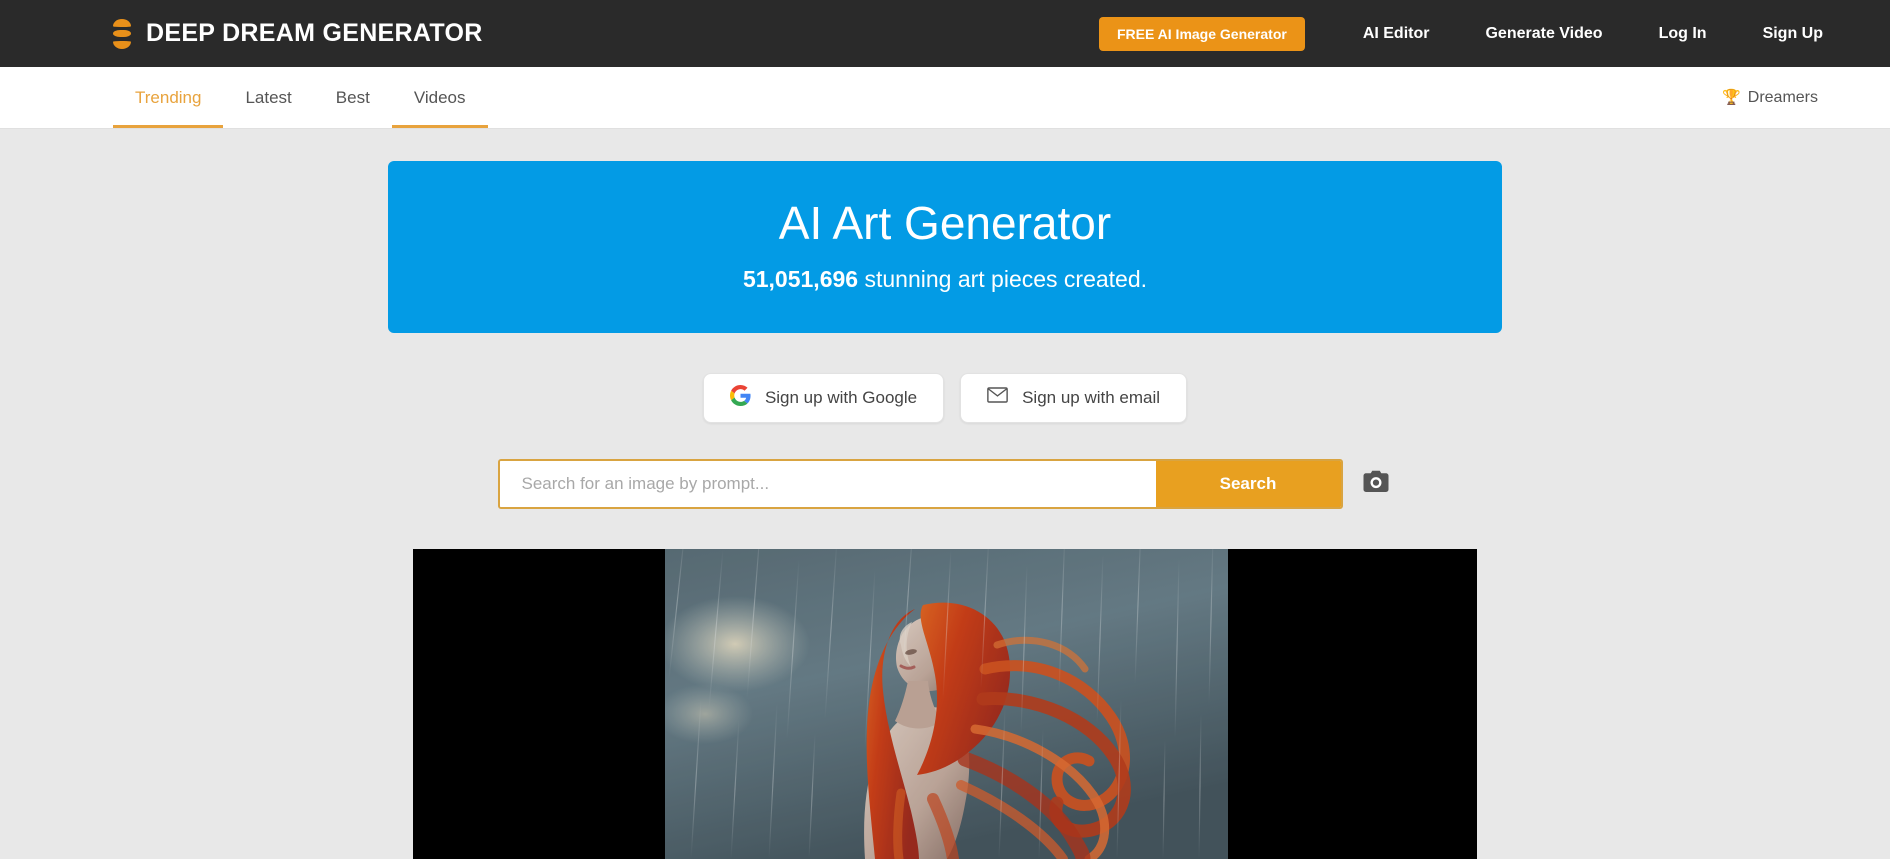  I want to click on page-title: AI Art Generator, so click(945, 223).